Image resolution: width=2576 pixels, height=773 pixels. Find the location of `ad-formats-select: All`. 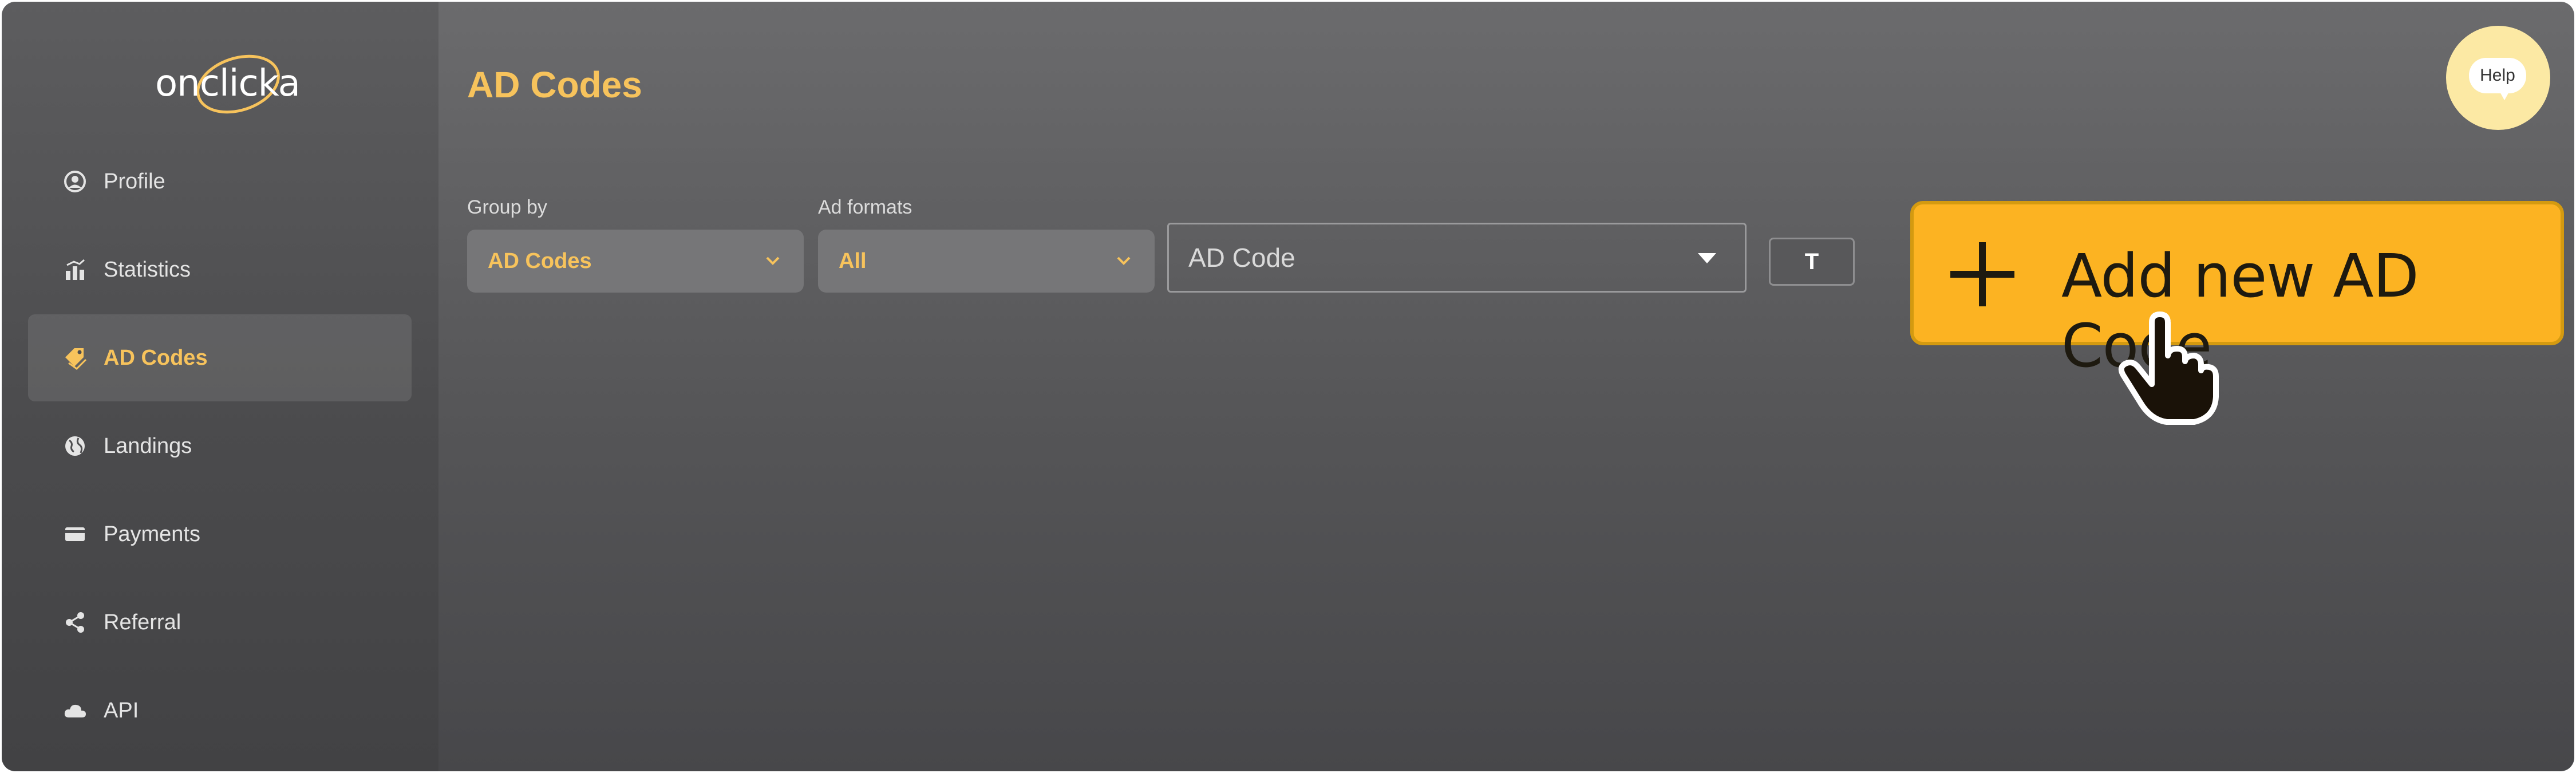

ad-formats-select: All is located at coordinates (986, 261).